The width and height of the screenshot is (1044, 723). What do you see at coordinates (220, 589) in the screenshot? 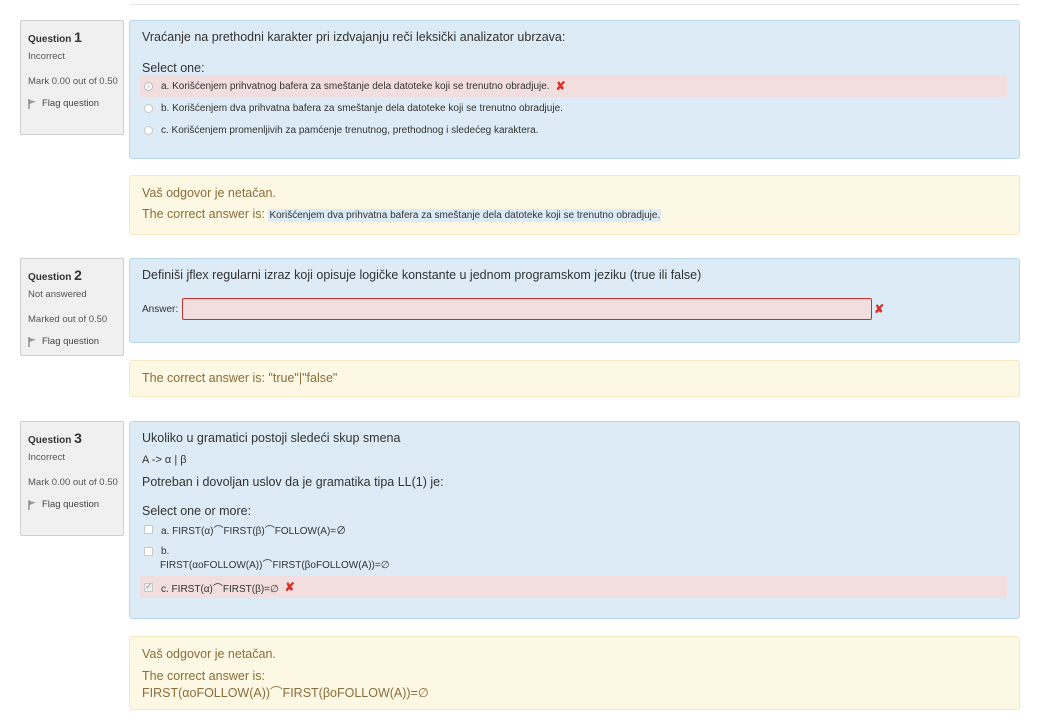
I see `option-c-label: c. FIRST(α)⌒FIRST(β)=∅` at bounding box center [220, 589].